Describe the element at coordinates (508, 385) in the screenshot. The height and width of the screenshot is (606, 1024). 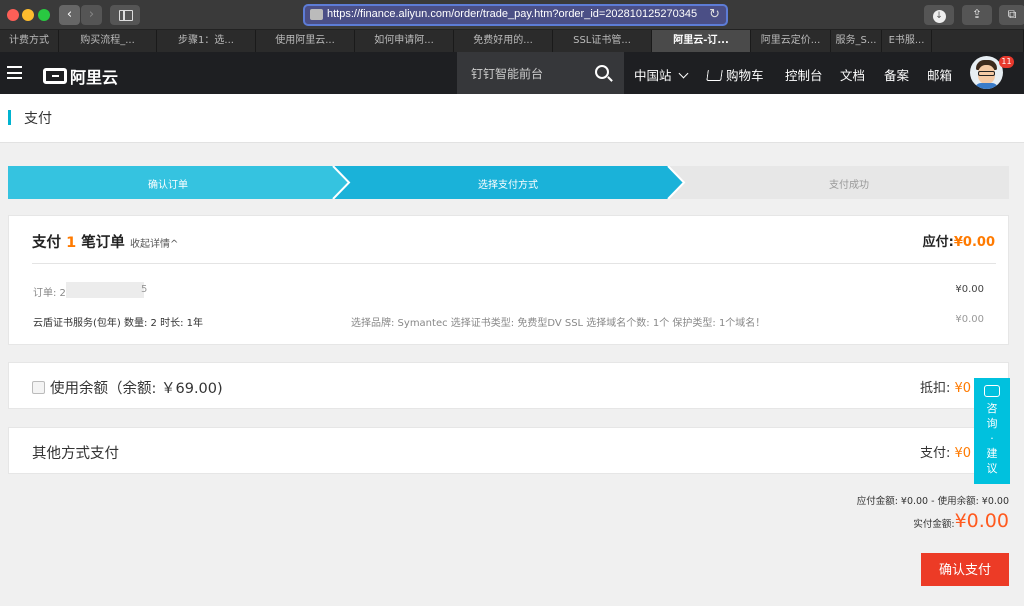
I see `balance-card: 使用余额（余额: ￥69.00) 抵扣: ¥0` at that location.